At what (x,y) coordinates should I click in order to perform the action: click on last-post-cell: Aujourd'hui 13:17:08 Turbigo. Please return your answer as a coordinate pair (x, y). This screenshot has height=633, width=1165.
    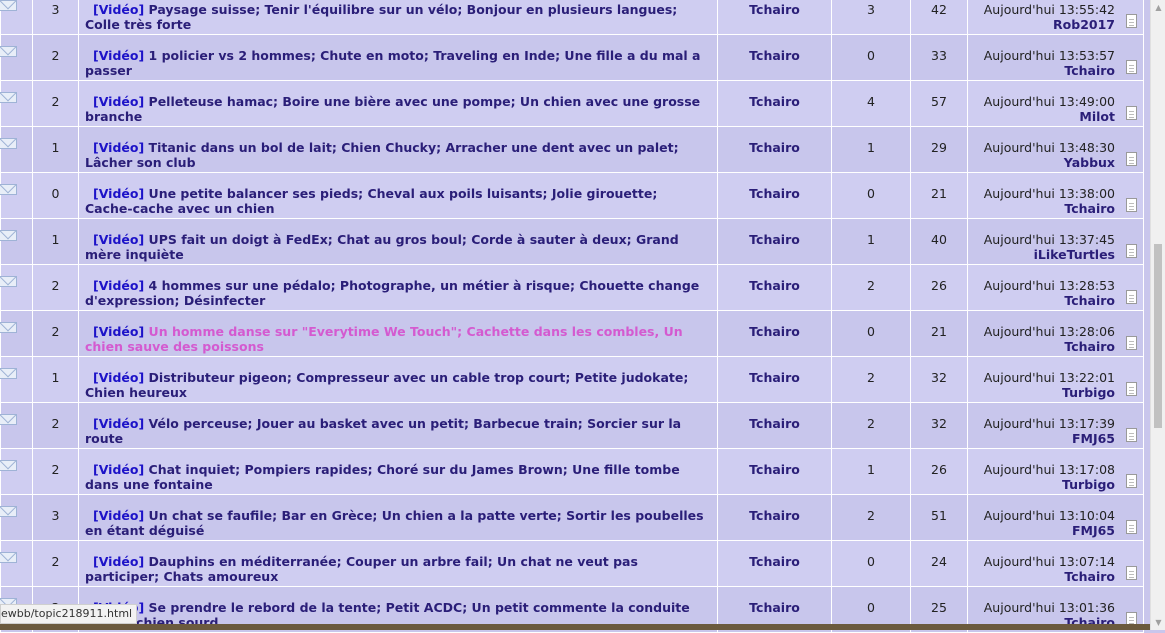
    Looking at the image, I should click on (1055, 471).